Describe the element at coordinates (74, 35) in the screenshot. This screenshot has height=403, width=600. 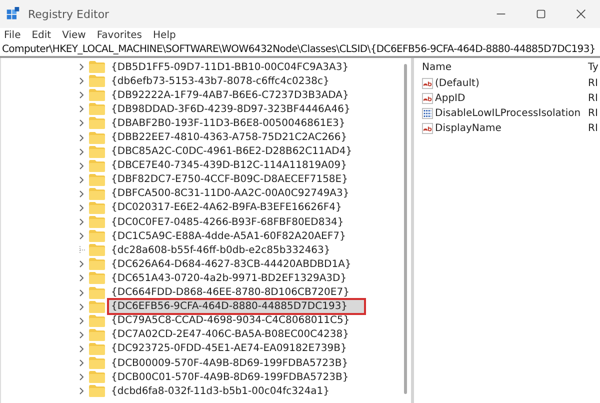
I see `menu-item: View` at that location.